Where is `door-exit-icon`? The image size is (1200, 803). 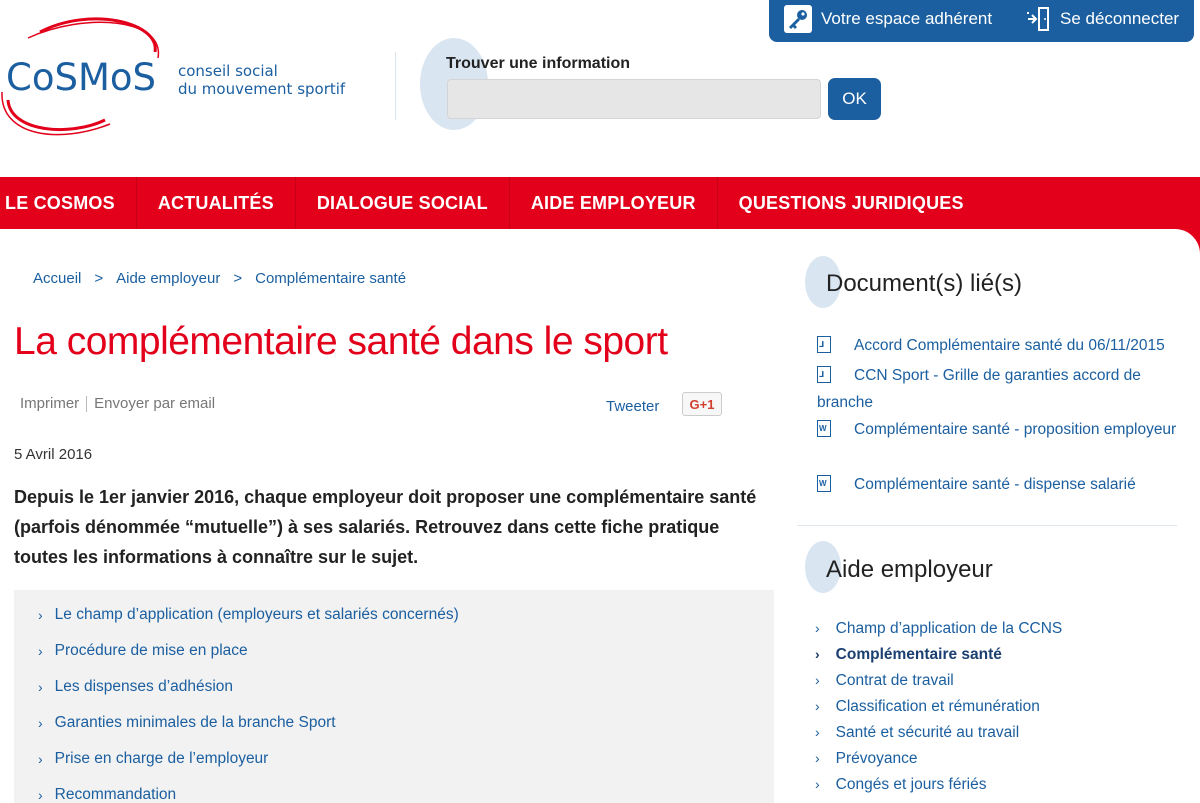 door-exit-icon is located at coordinates (1038, 19).